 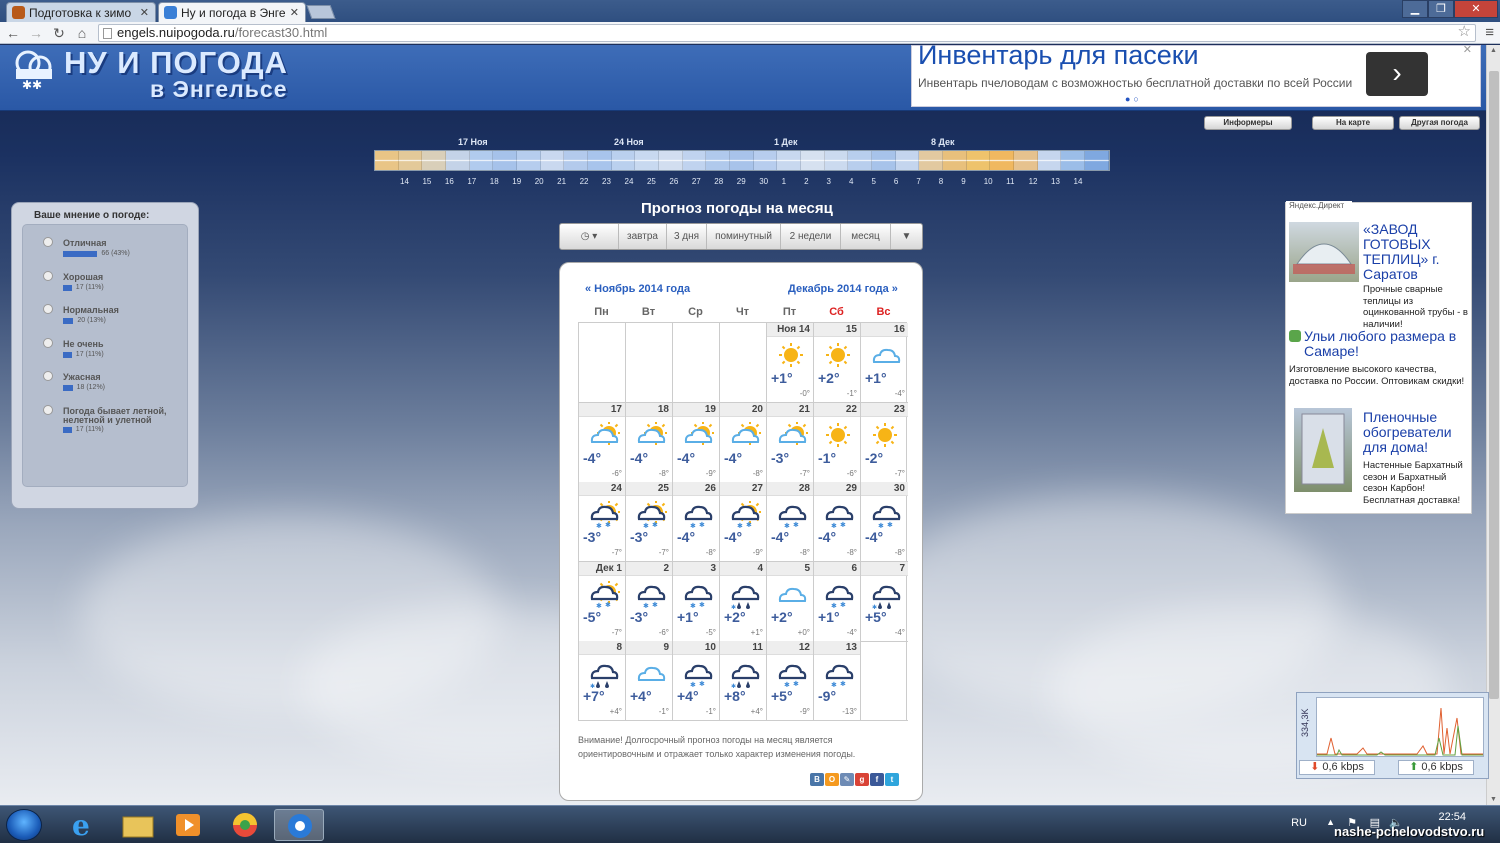 What do you see at coordinates (896, 181) in the screenshot?
I see `timeline-day-number: 6` at bounding box center [896, 181].